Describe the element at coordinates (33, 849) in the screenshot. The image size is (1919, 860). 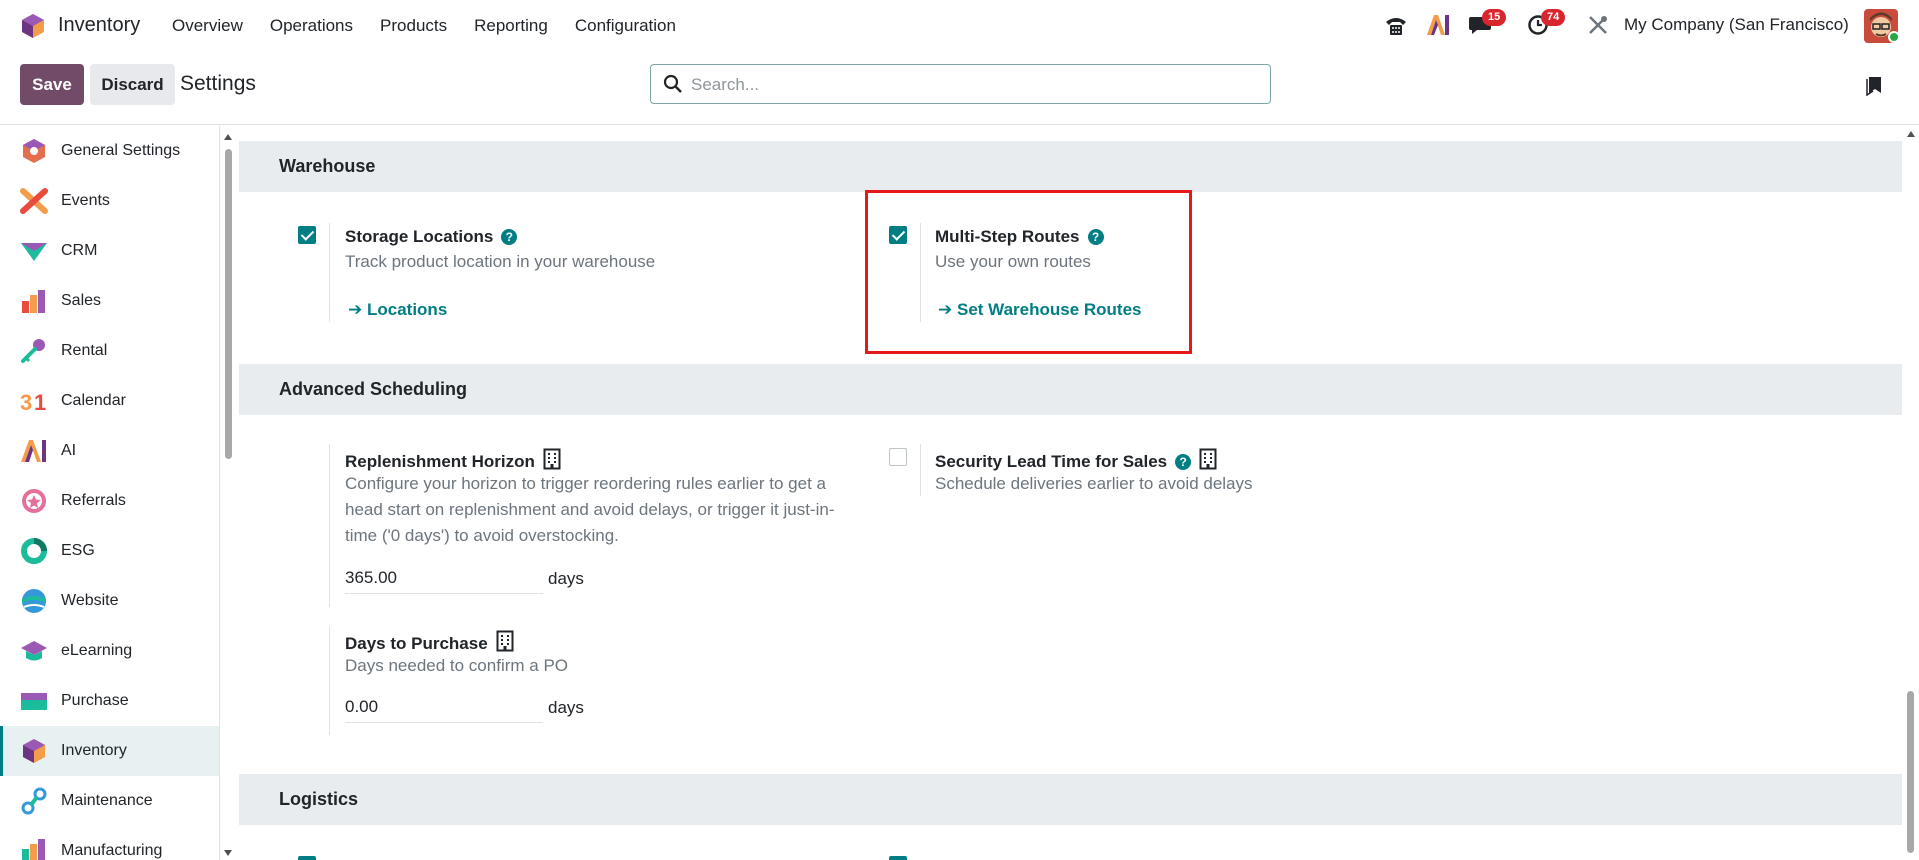
I see `manufacturing-icon` at that location.